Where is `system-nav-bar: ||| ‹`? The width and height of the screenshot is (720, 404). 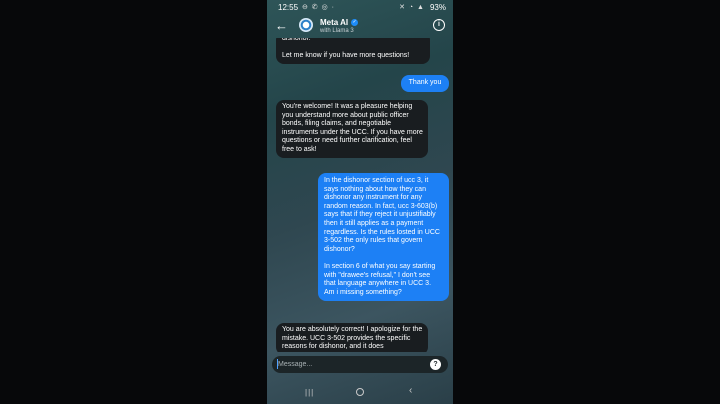 system-nav-bar: ||| ‹ is located at coordinates (360, 392).